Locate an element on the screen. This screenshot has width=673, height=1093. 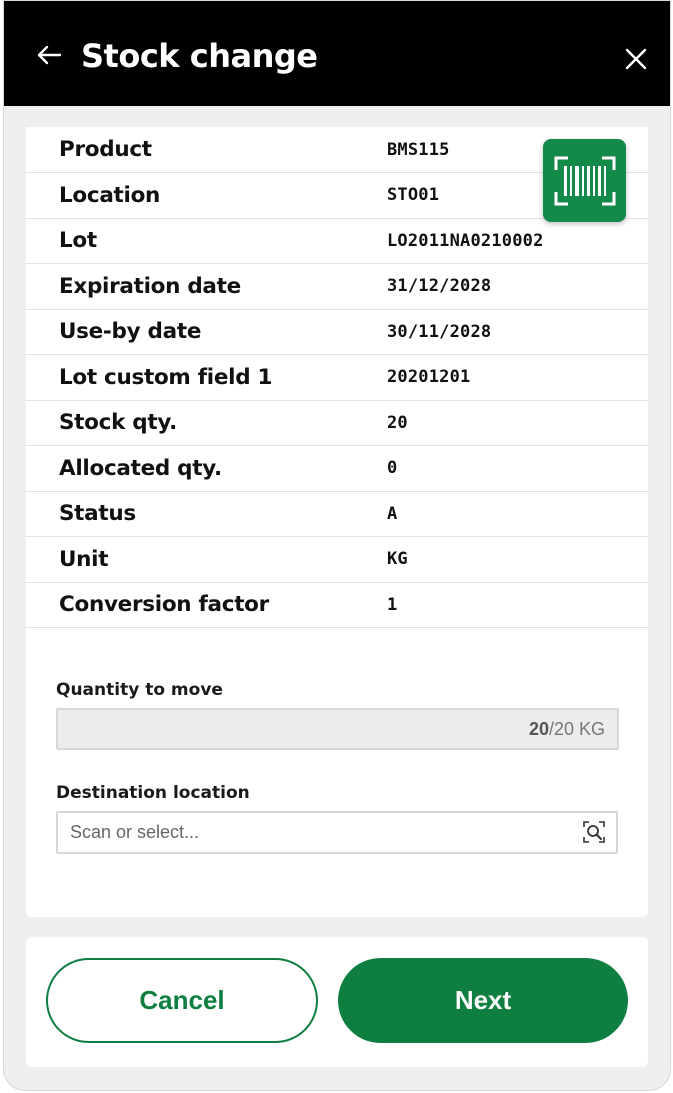
detail-value: 1 is located at coordinates (517, 604).